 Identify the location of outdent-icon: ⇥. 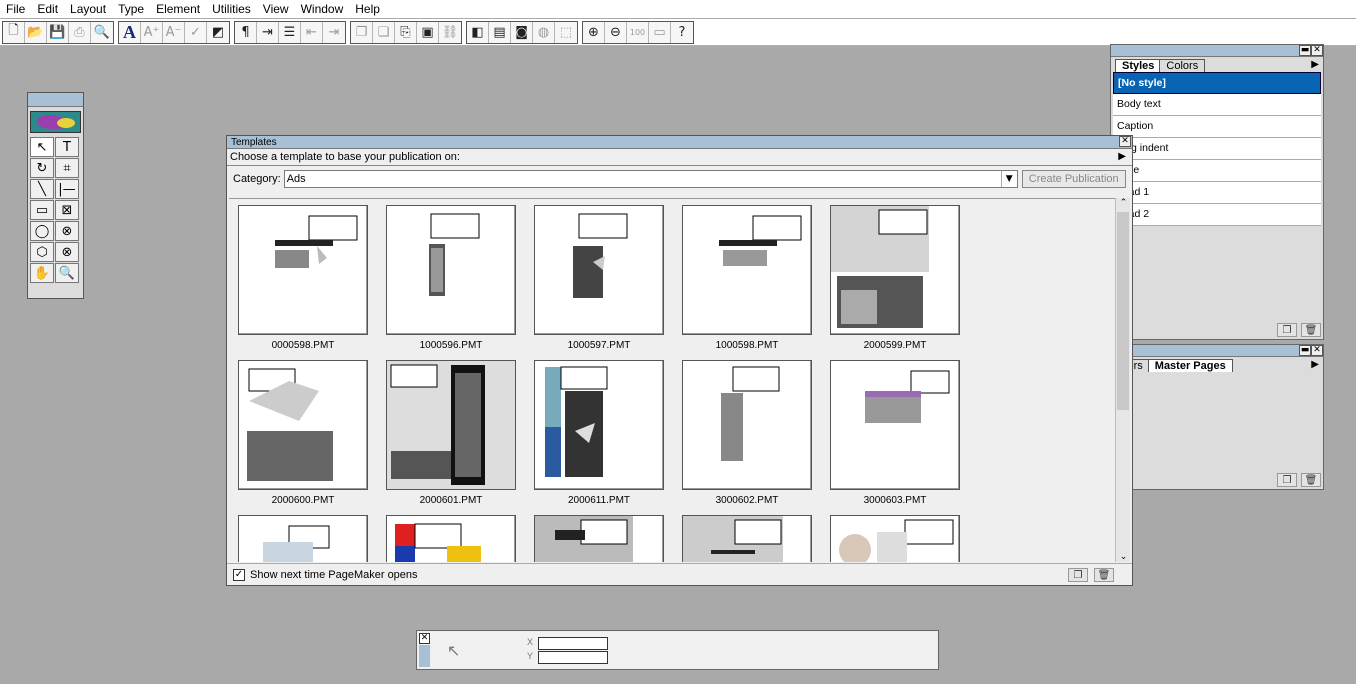
(334, 32).